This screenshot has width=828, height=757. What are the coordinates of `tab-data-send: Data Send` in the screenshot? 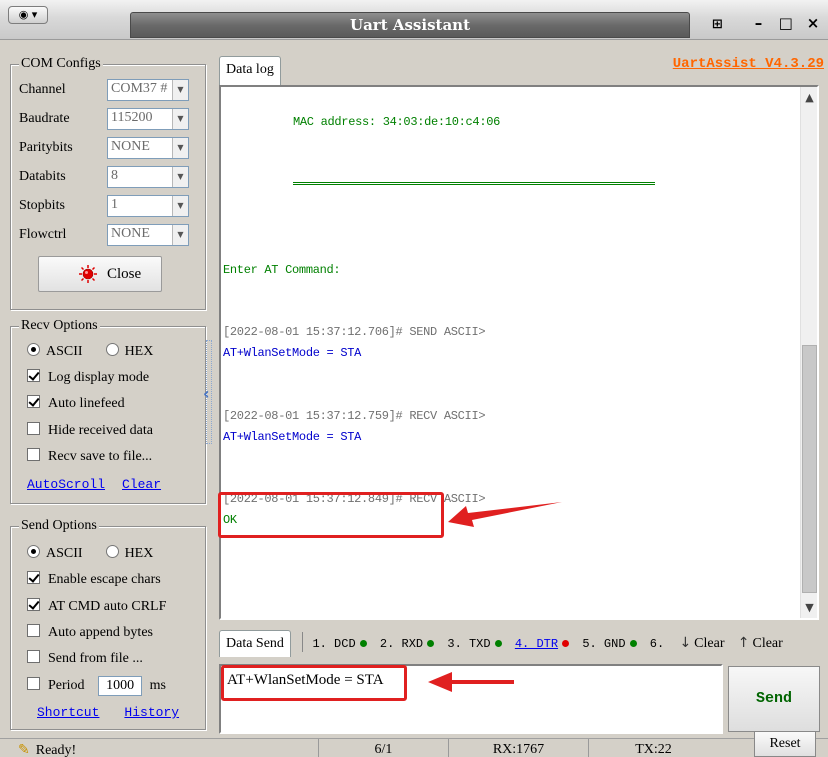 It's located at (255, 643).